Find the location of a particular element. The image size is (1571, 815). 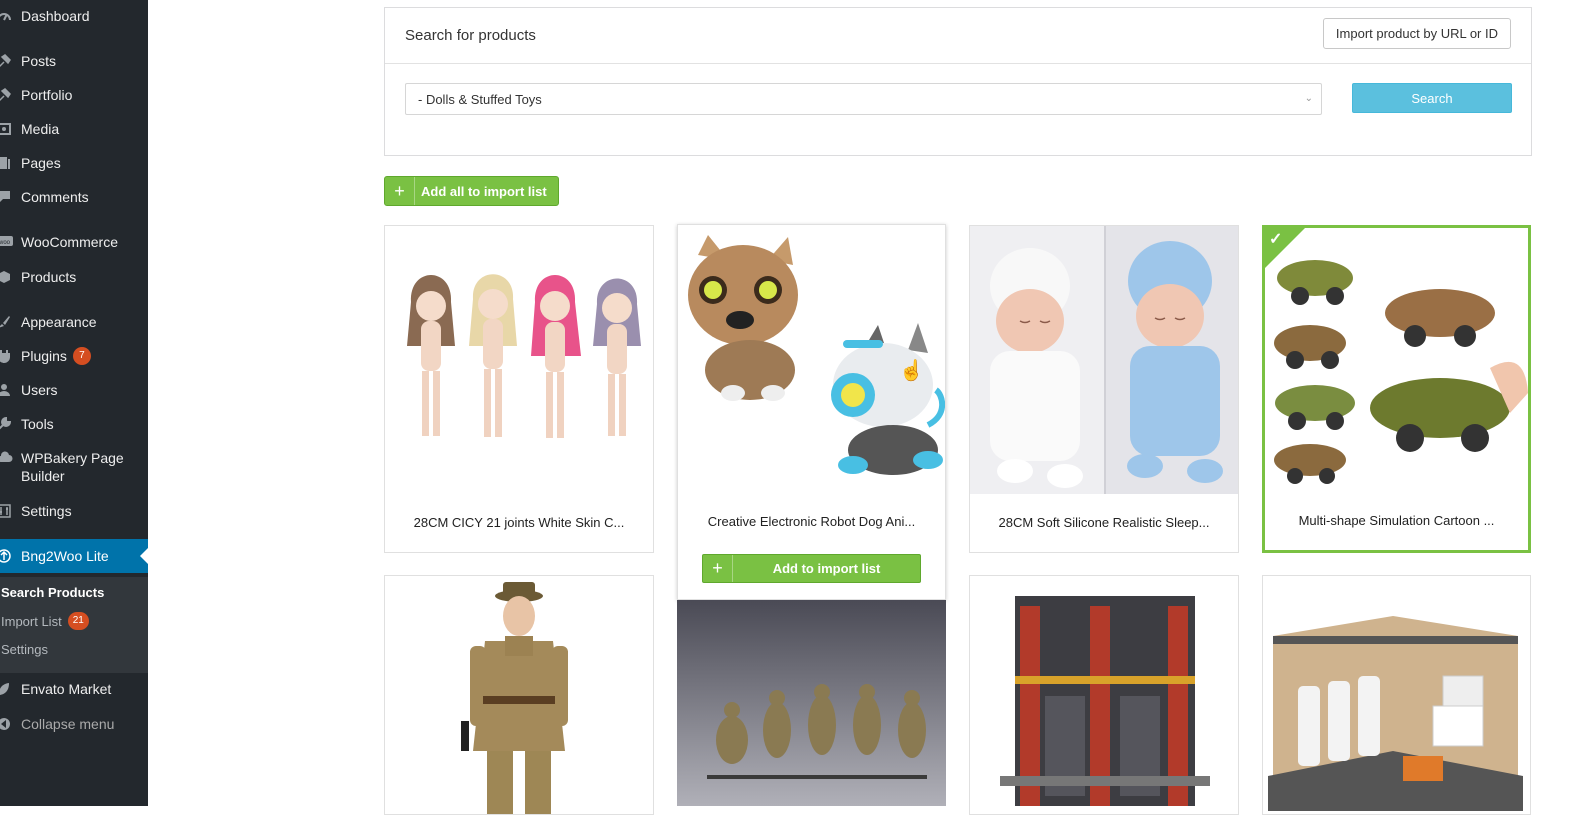

submenu-import-list: Import List 21 is located at coordinates (45, 621).